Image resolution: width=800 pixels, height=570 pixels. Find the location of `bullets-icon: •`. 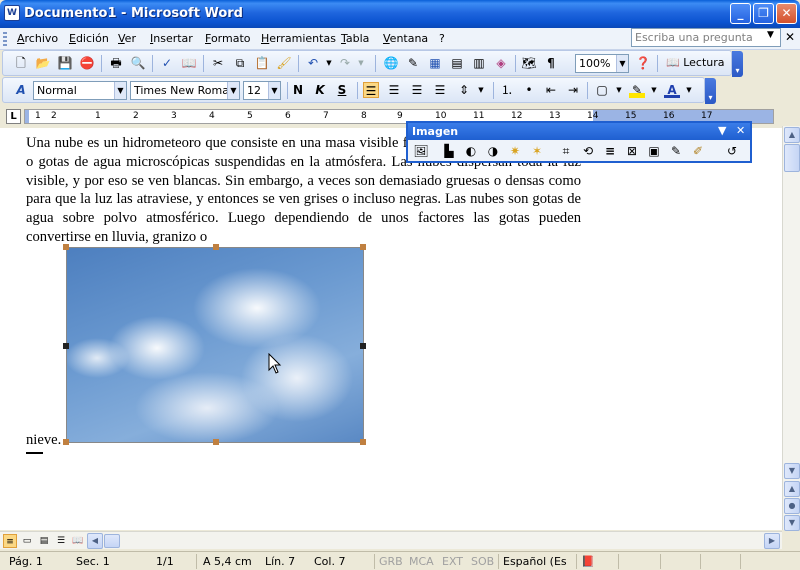

bullets-icon: • is located at coordinates (529, 90).